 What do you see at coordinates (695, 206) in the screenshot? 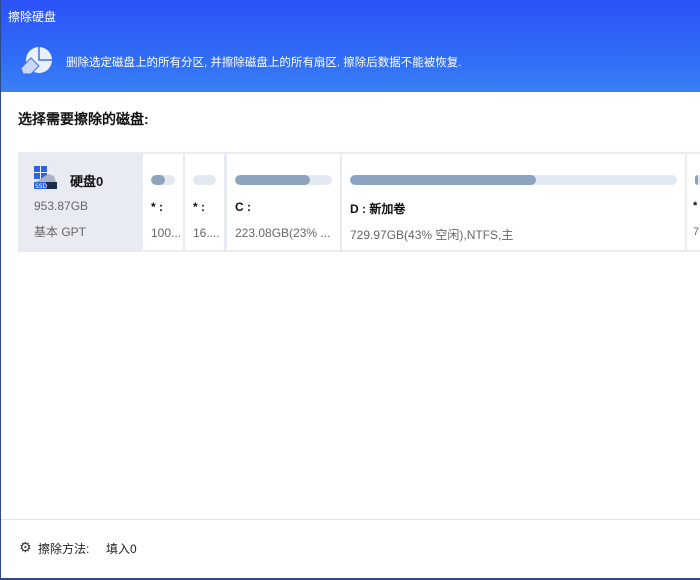
I see `partition-label: *` at bounding box center [695, 206].